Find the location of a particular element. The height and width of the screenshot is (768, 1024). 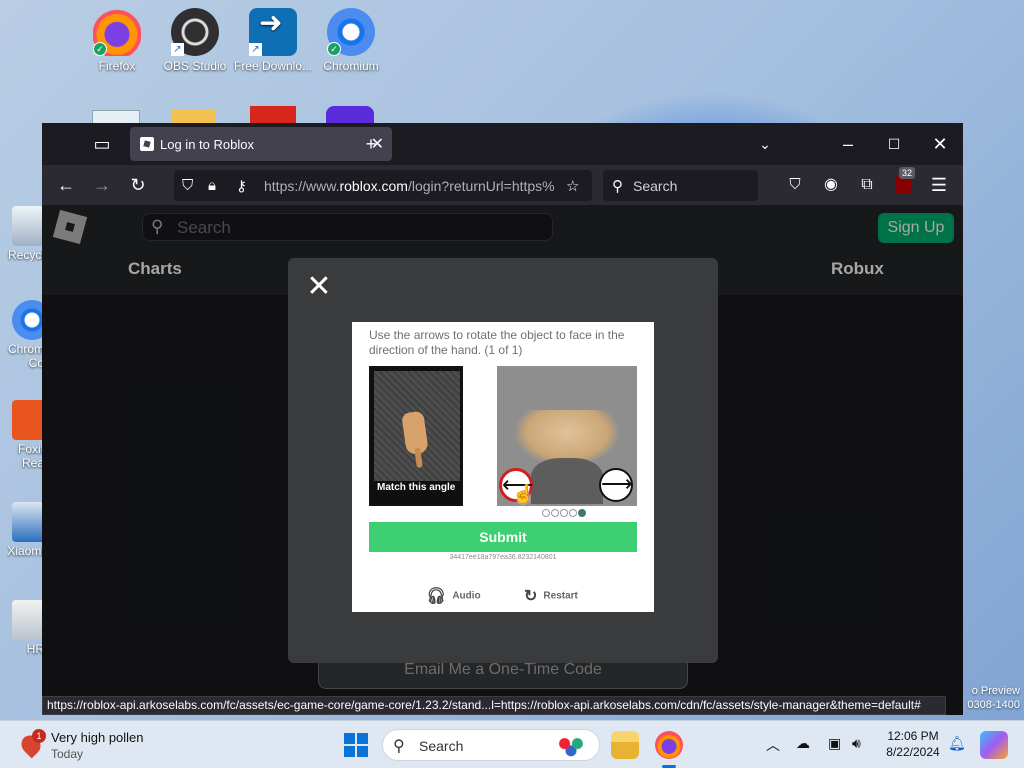

desktop-icon-chromium: ✓ Chromium is located at coordinates (351, 40).